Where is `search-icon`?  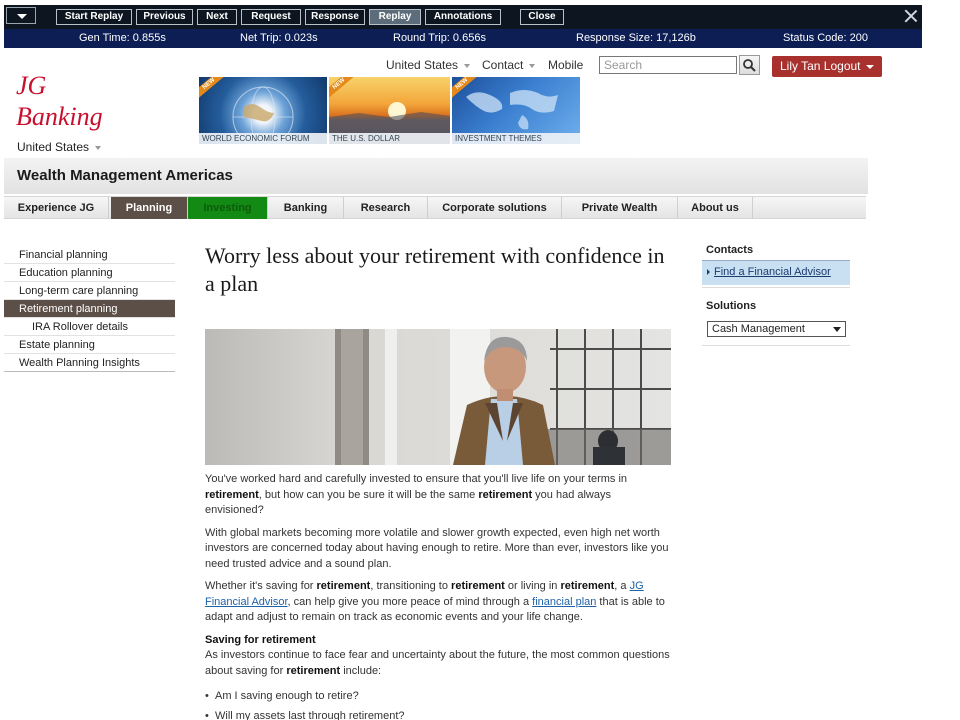
search-icon is located at coordinates (749, 65).